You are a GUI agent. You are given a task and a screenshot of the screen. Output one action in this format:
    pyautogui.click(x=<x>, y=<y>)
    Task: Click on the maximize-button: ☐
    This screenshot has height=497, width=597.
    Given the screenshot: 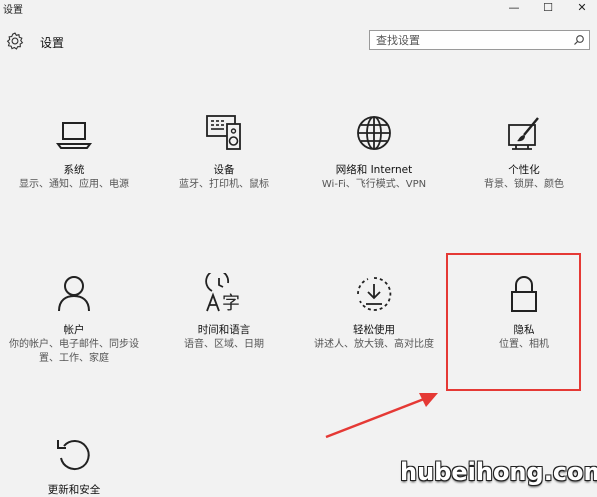 What is the action you would take?
    pyautogui.click(x=548, y=8)
    